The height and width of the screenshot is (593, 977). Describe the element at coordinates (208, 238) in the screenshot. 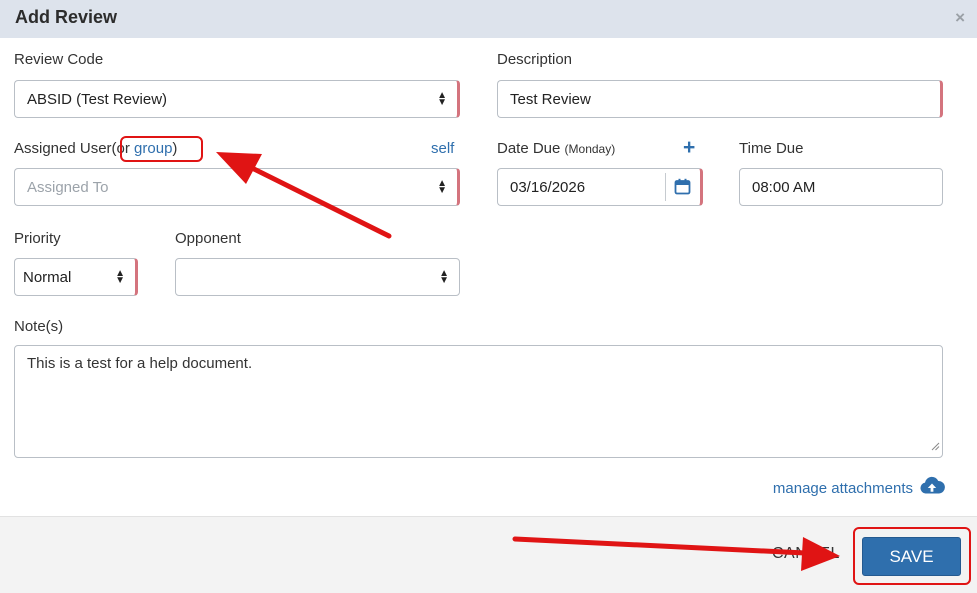

I see `opponent-label: Opponent` at that location.